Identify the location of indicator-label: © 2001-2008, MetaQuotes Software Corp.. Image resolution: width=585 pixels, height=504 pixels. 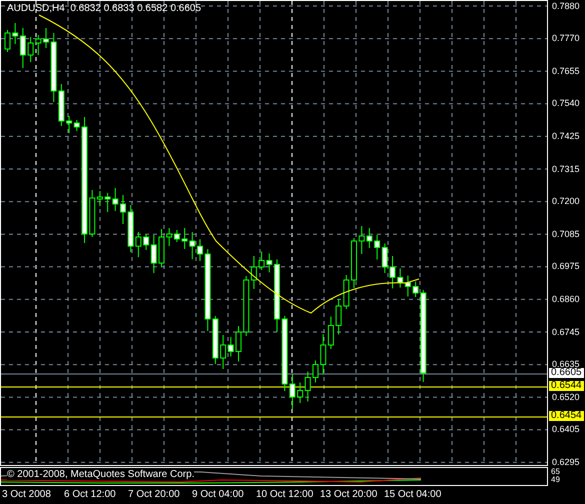
(100, 474).